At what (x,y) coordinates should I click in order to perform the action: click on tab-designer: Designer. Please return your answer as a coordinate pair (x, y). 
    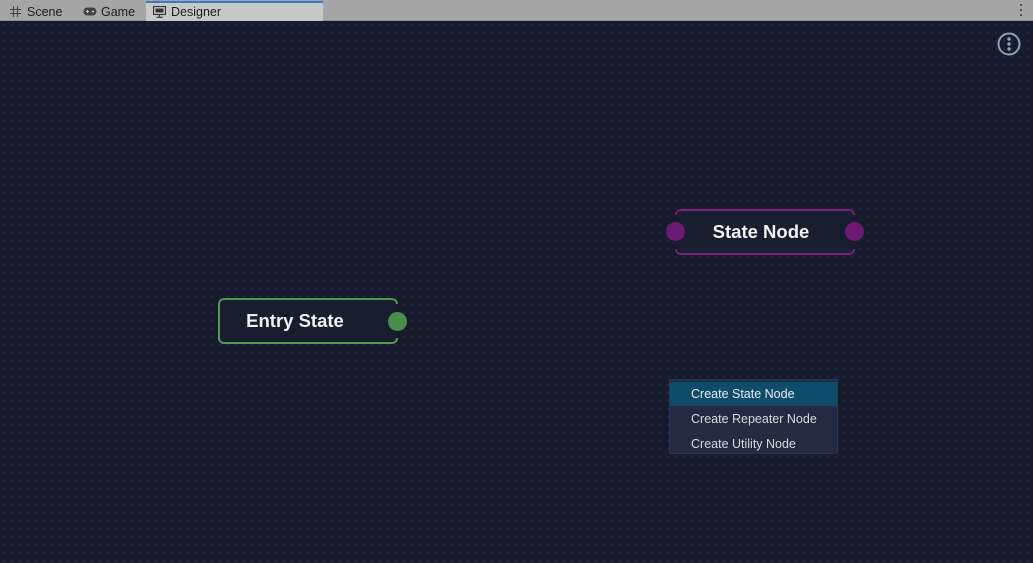
    Looking at the image, I should click on (234, 11).